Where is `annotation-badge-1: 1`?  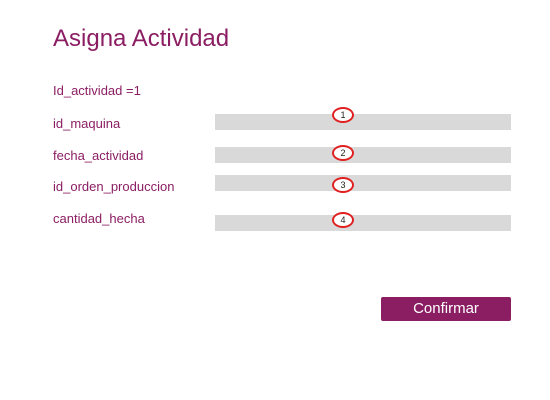 annotation-badge-1: 1 is located at coordinates (343, 115).